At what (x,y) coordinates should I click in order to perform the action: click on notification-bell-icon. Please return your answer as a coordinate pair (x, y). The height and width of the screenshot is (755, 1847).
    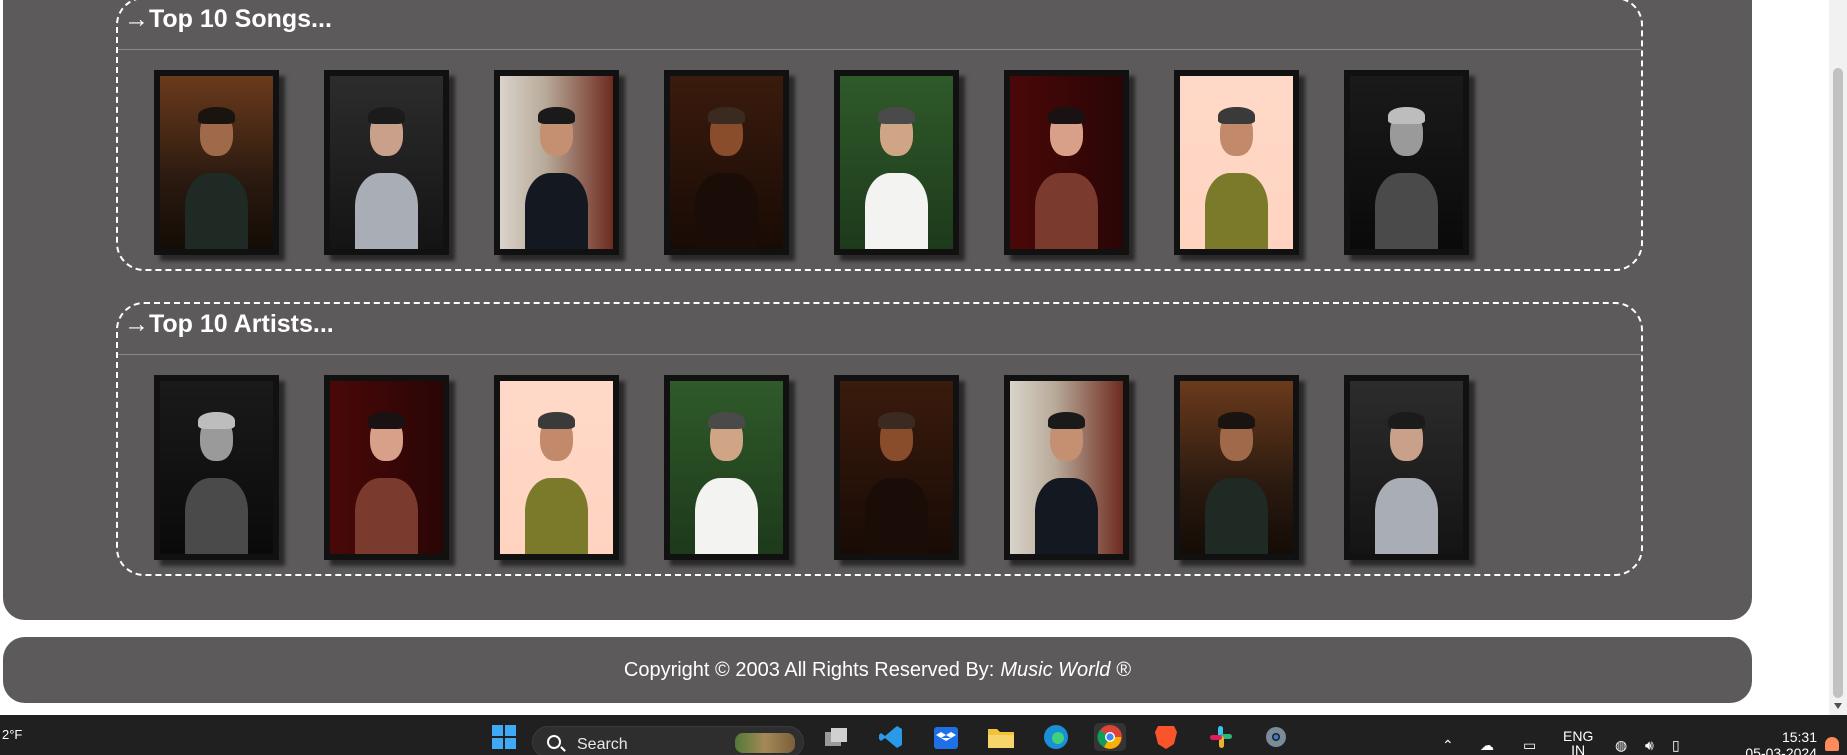
    Looking at the image, I should click on (1832, 744).